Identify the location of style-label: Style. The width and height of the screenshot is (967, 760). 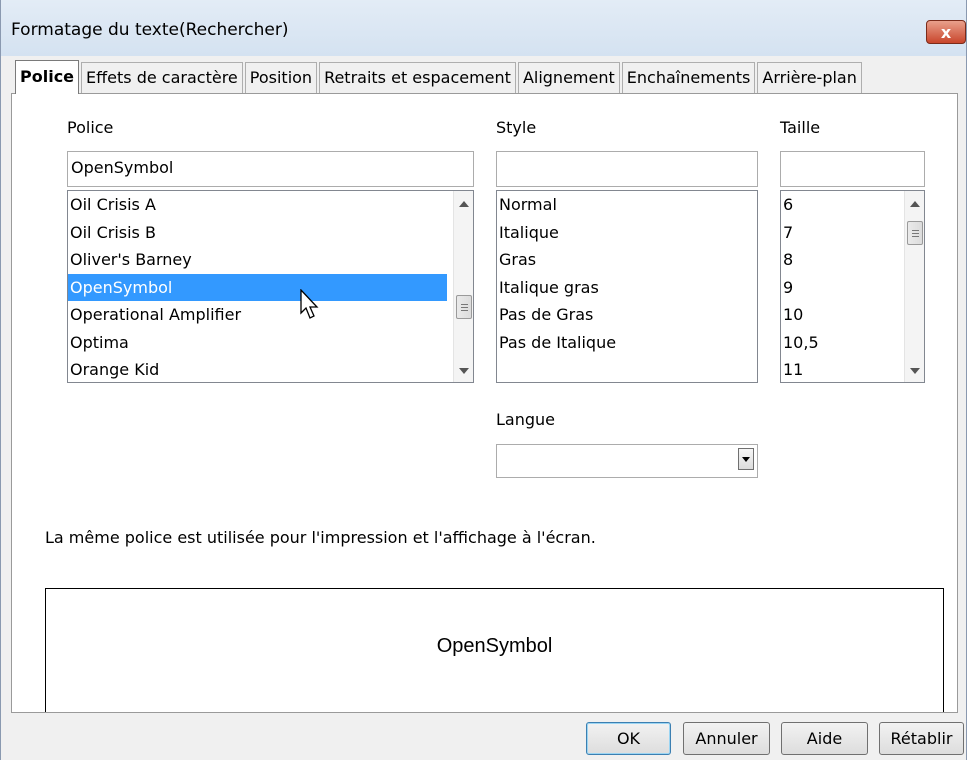
(516, 127).